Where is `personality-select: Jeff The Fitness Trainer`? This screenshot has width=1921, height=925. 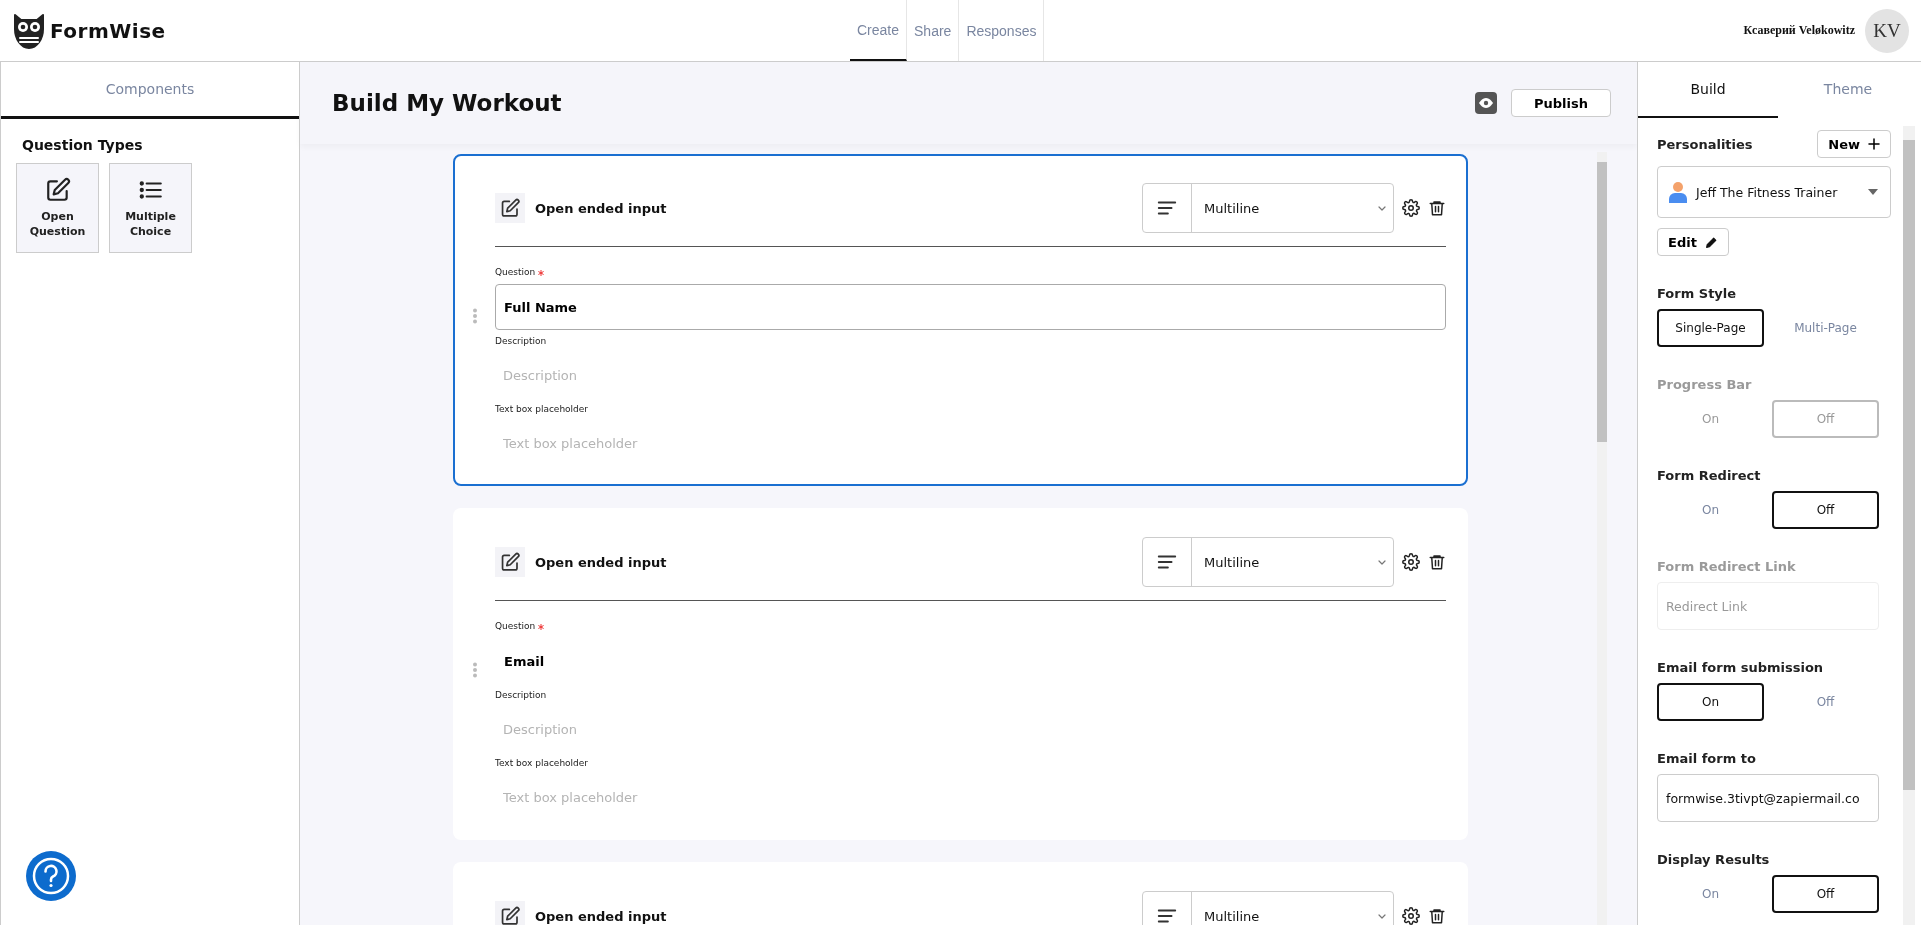 personality-select: Jeff The Fitness Trainer is located at coordinates (1774, 192).